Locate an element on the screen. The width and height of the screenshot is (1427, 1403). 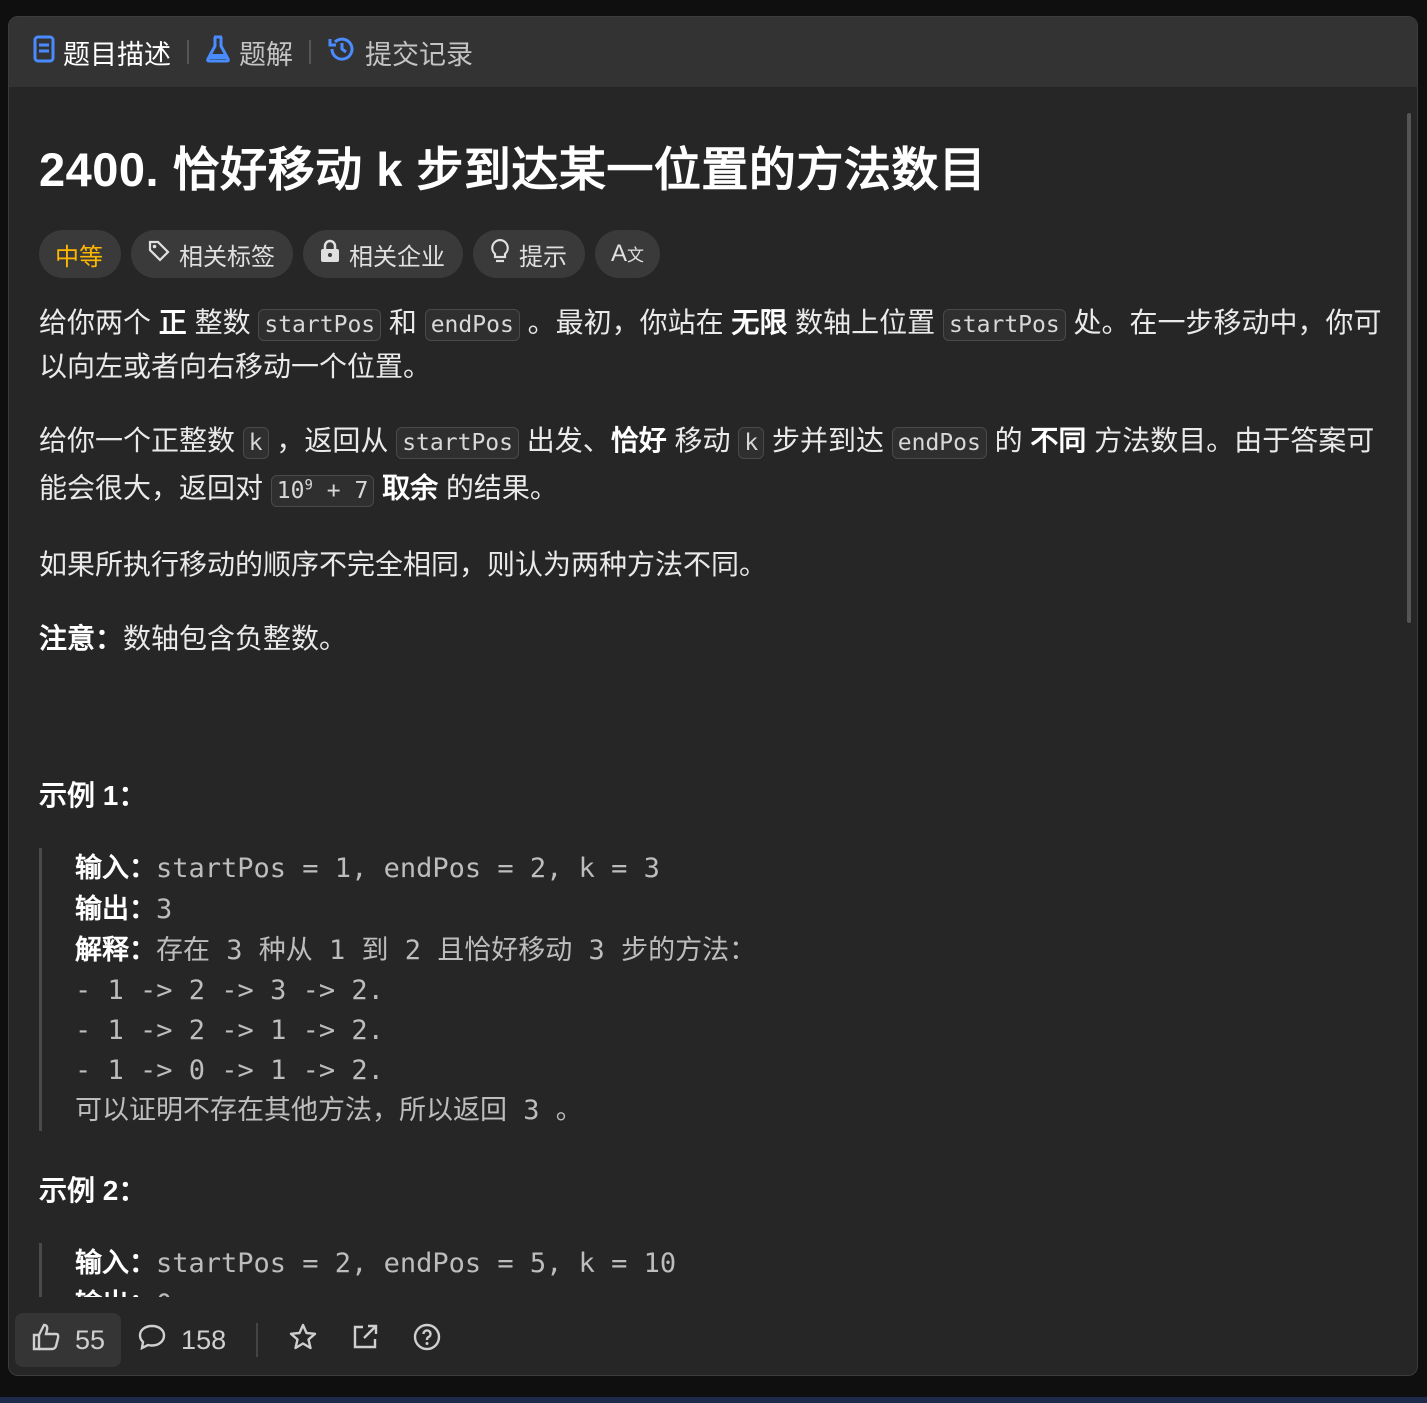
difficulty-badge: 中等 is located at coordinates (80, 254).